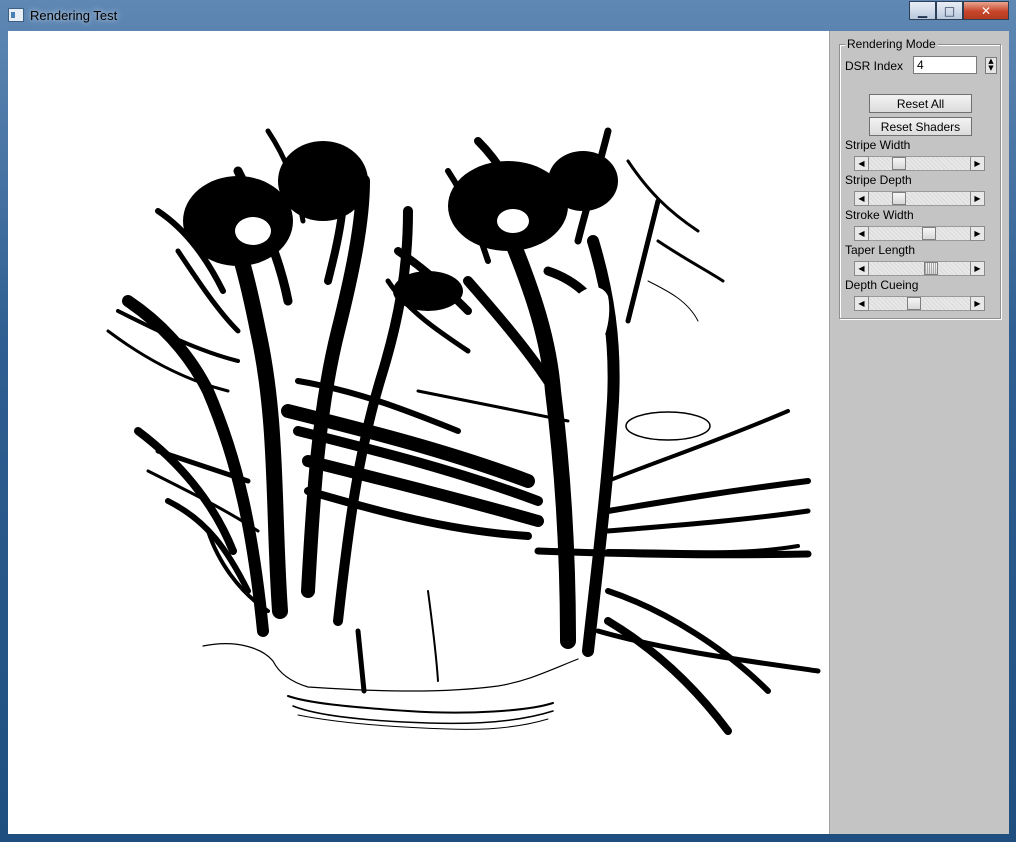 The image size is (1016, 842). Describe the element at coordinates (919, 268) in the screenshot. I see `taper-length-slider: ◀ ▶` at that location.